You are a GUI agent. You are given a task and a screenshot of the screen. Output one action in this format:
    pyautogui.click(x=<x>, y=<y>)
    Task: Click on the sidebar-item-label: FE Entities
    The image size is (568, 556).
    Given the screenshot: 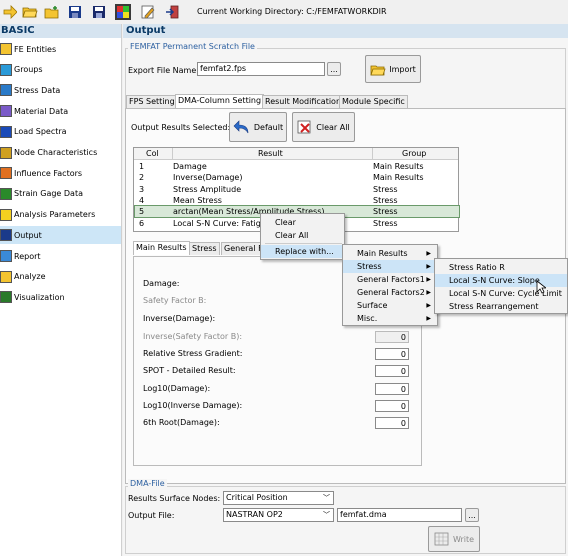 What is the action you would take?
    pyautogui.click(x=35, y=49)
    